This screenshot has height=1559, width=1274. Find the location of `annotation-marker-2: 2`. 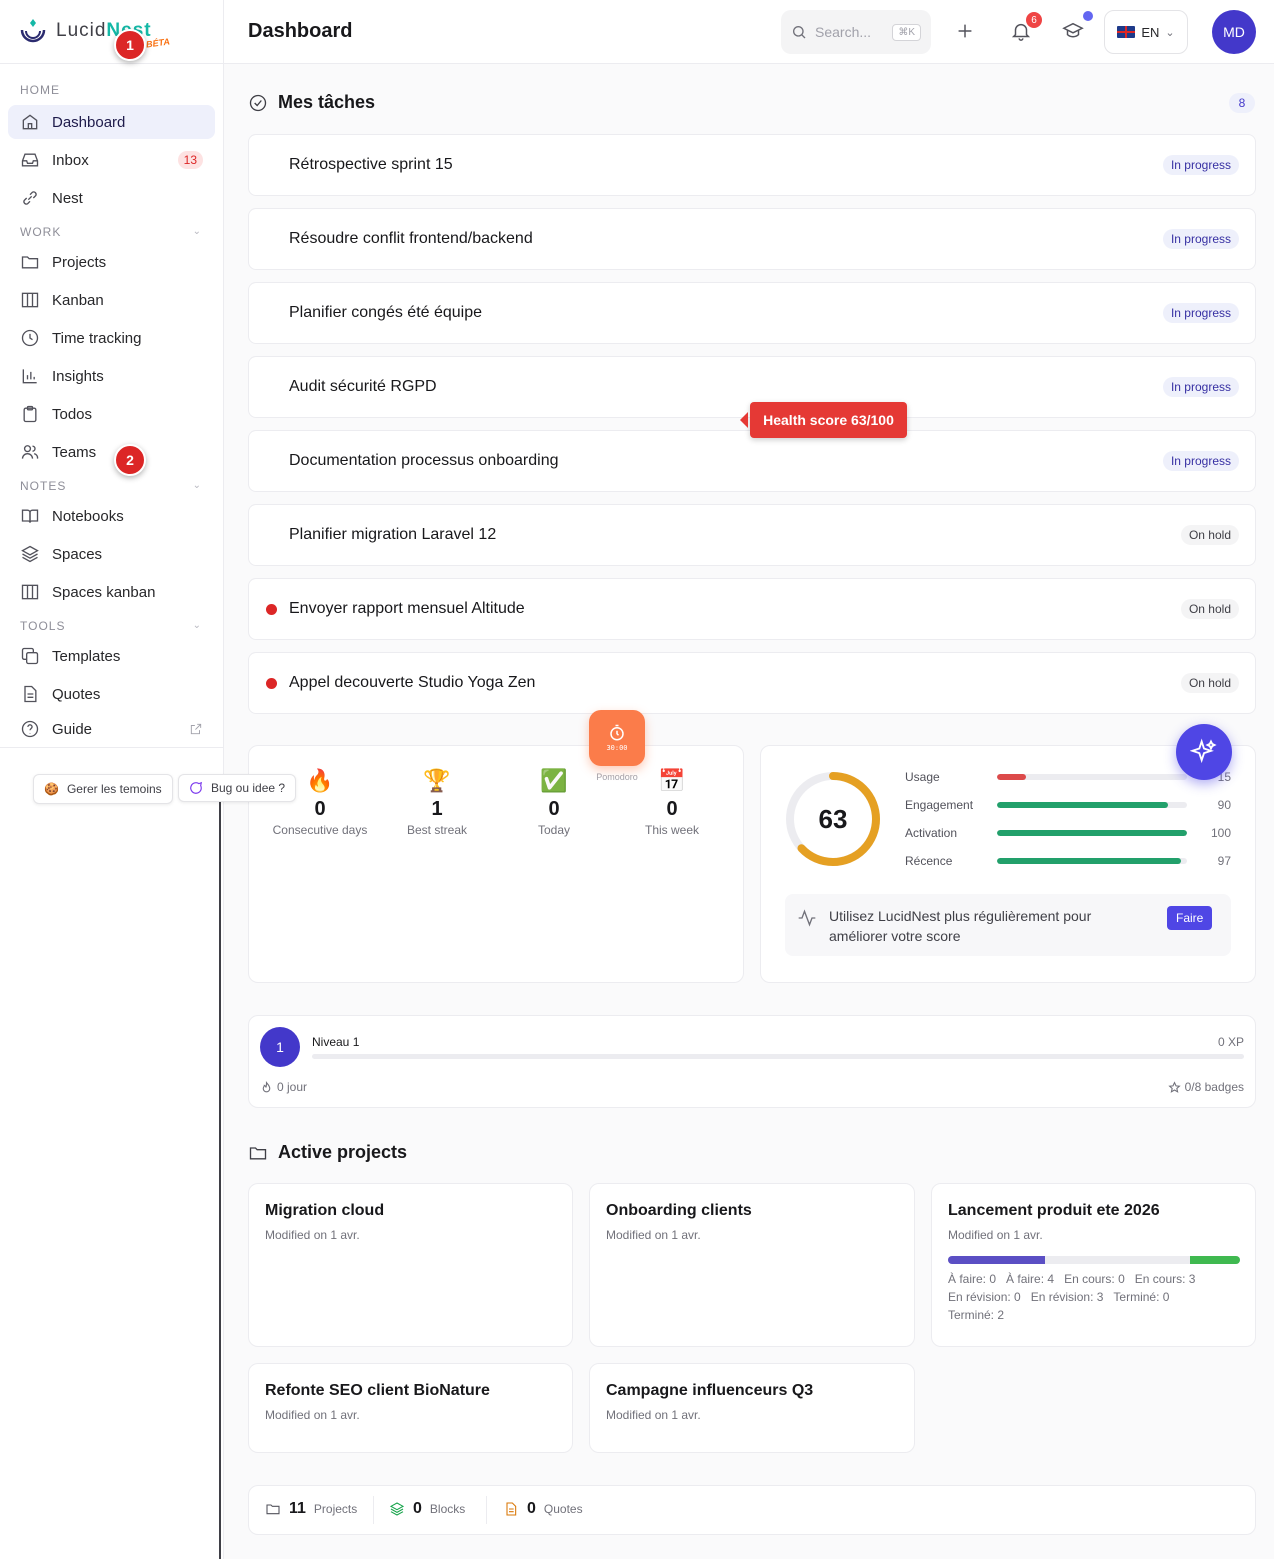

annotation-marker-2: 2 is located at coordinates (130, 460).